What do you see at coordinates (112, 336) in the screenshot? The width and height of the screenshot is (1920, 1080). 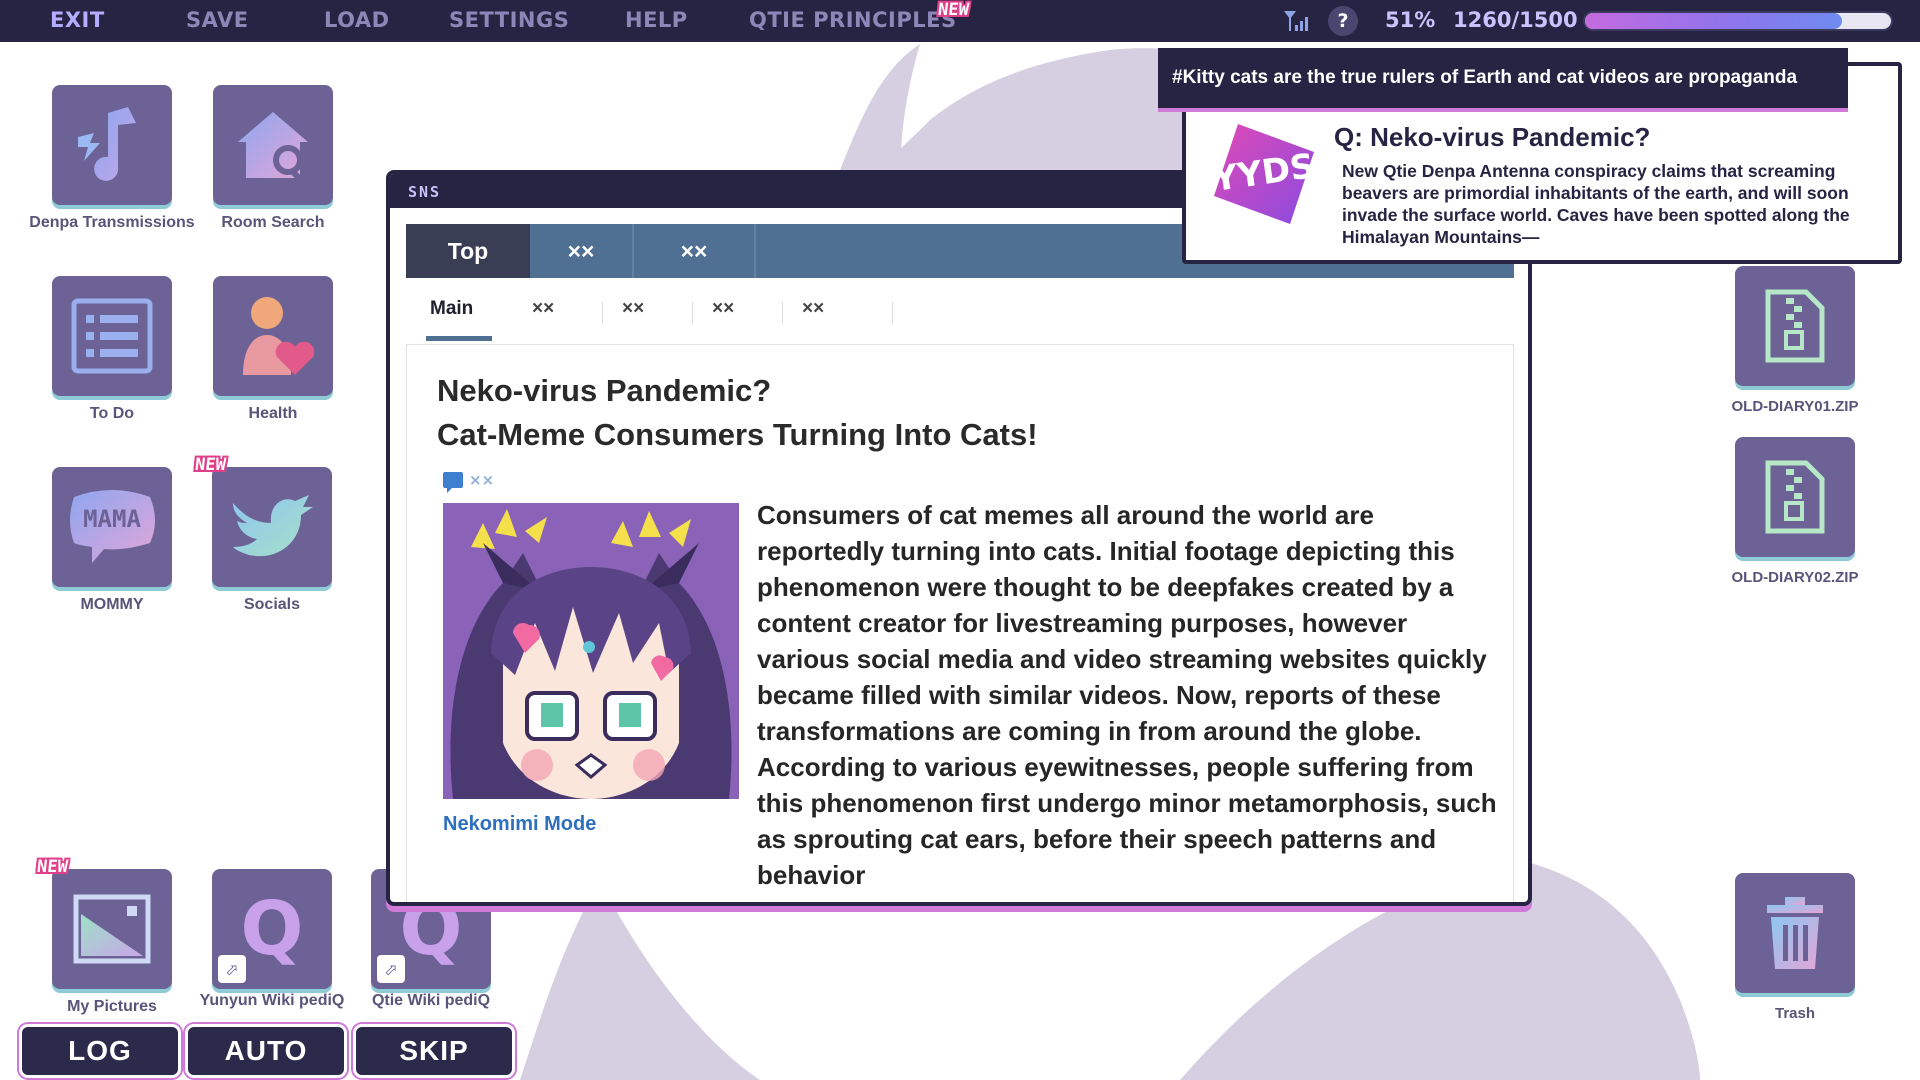 I see `list-icon` at bounding box center [112, 336].